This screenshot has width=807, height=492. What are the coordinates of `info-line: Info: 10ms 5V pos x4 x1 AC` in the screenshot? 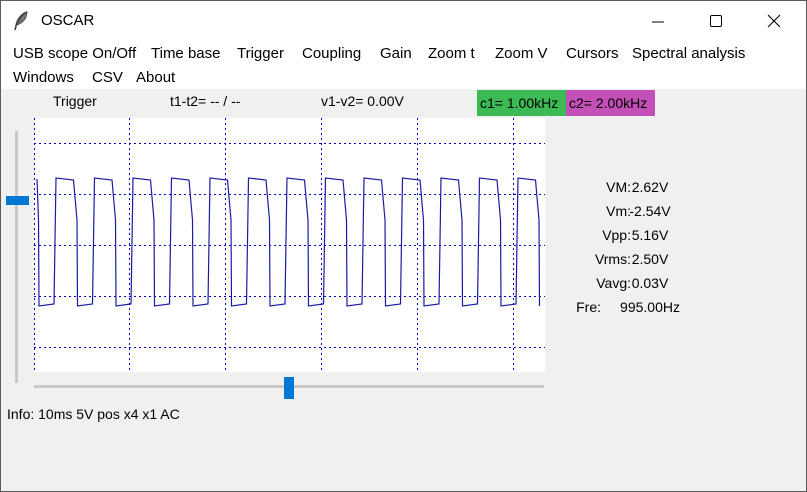 It's located at (93, 414).